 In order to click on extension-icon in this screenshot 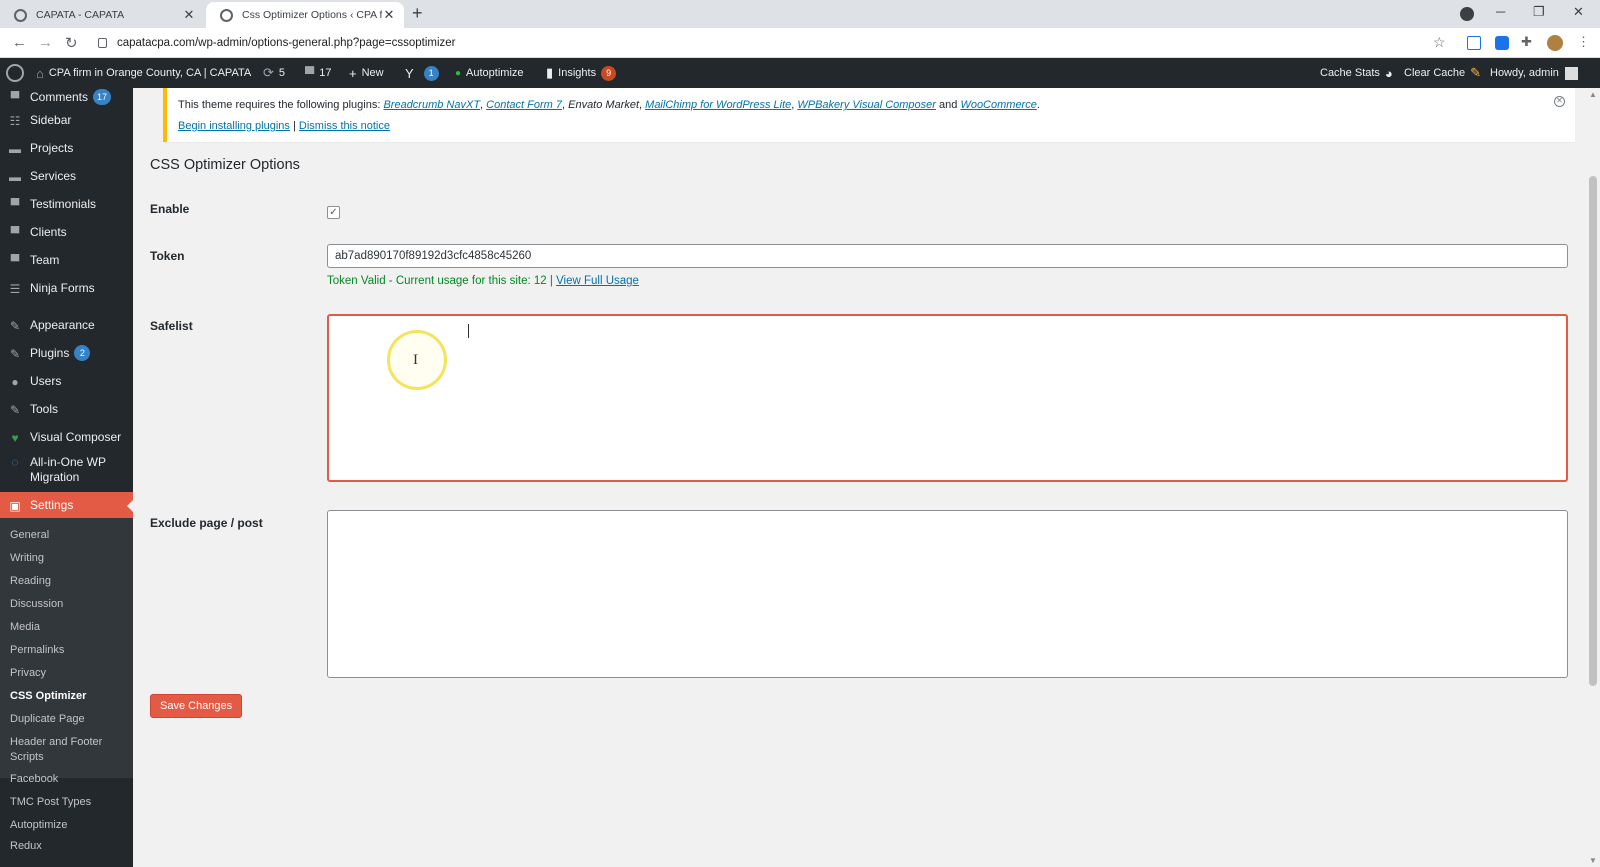, I will do `click(1502, 43)`.